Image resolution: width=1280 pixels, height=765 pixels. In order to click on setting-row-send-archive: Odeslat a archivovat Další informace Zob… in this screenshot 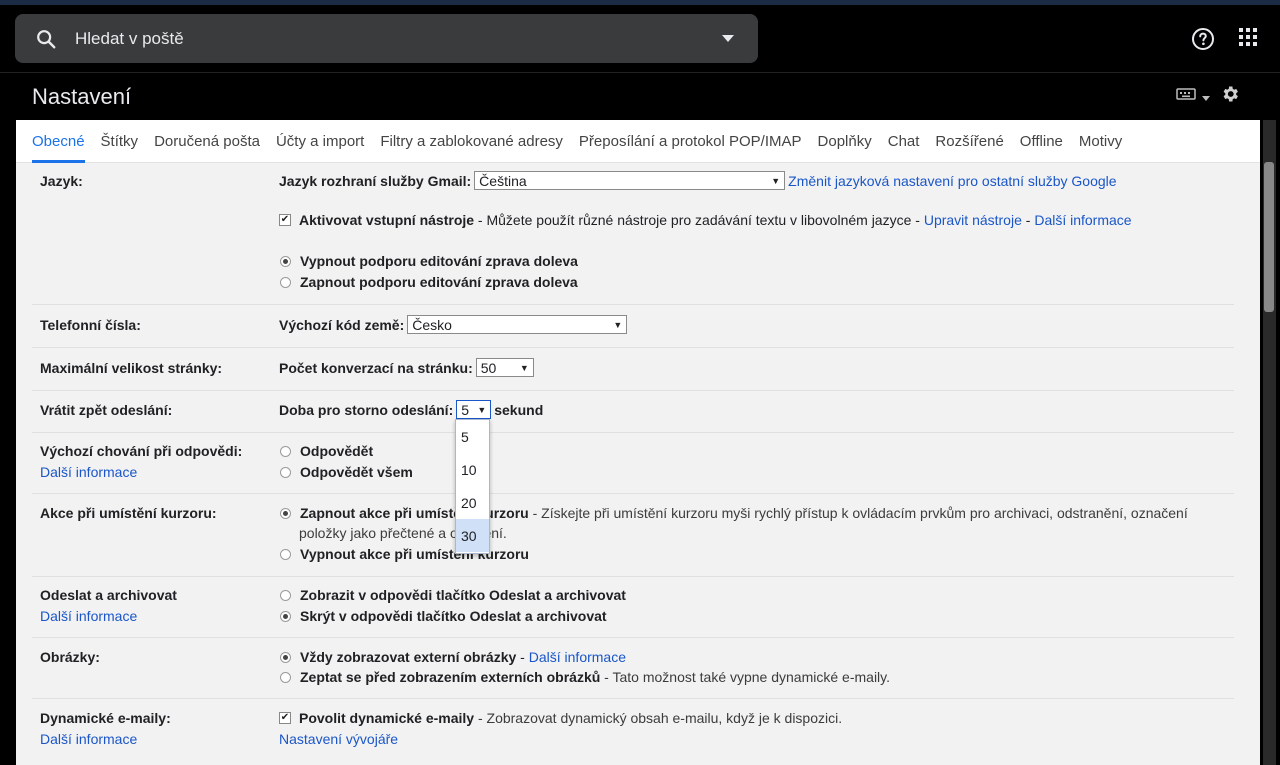, I will do `click(633, 607)`.